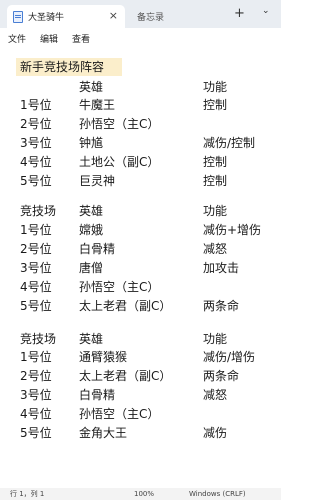 This screenshot has width=320, height=500. What do you see at coordinates (229, 143) in the screenshot?
I see `cell-function: 减伤/控制` at bounding box center [229, 143].